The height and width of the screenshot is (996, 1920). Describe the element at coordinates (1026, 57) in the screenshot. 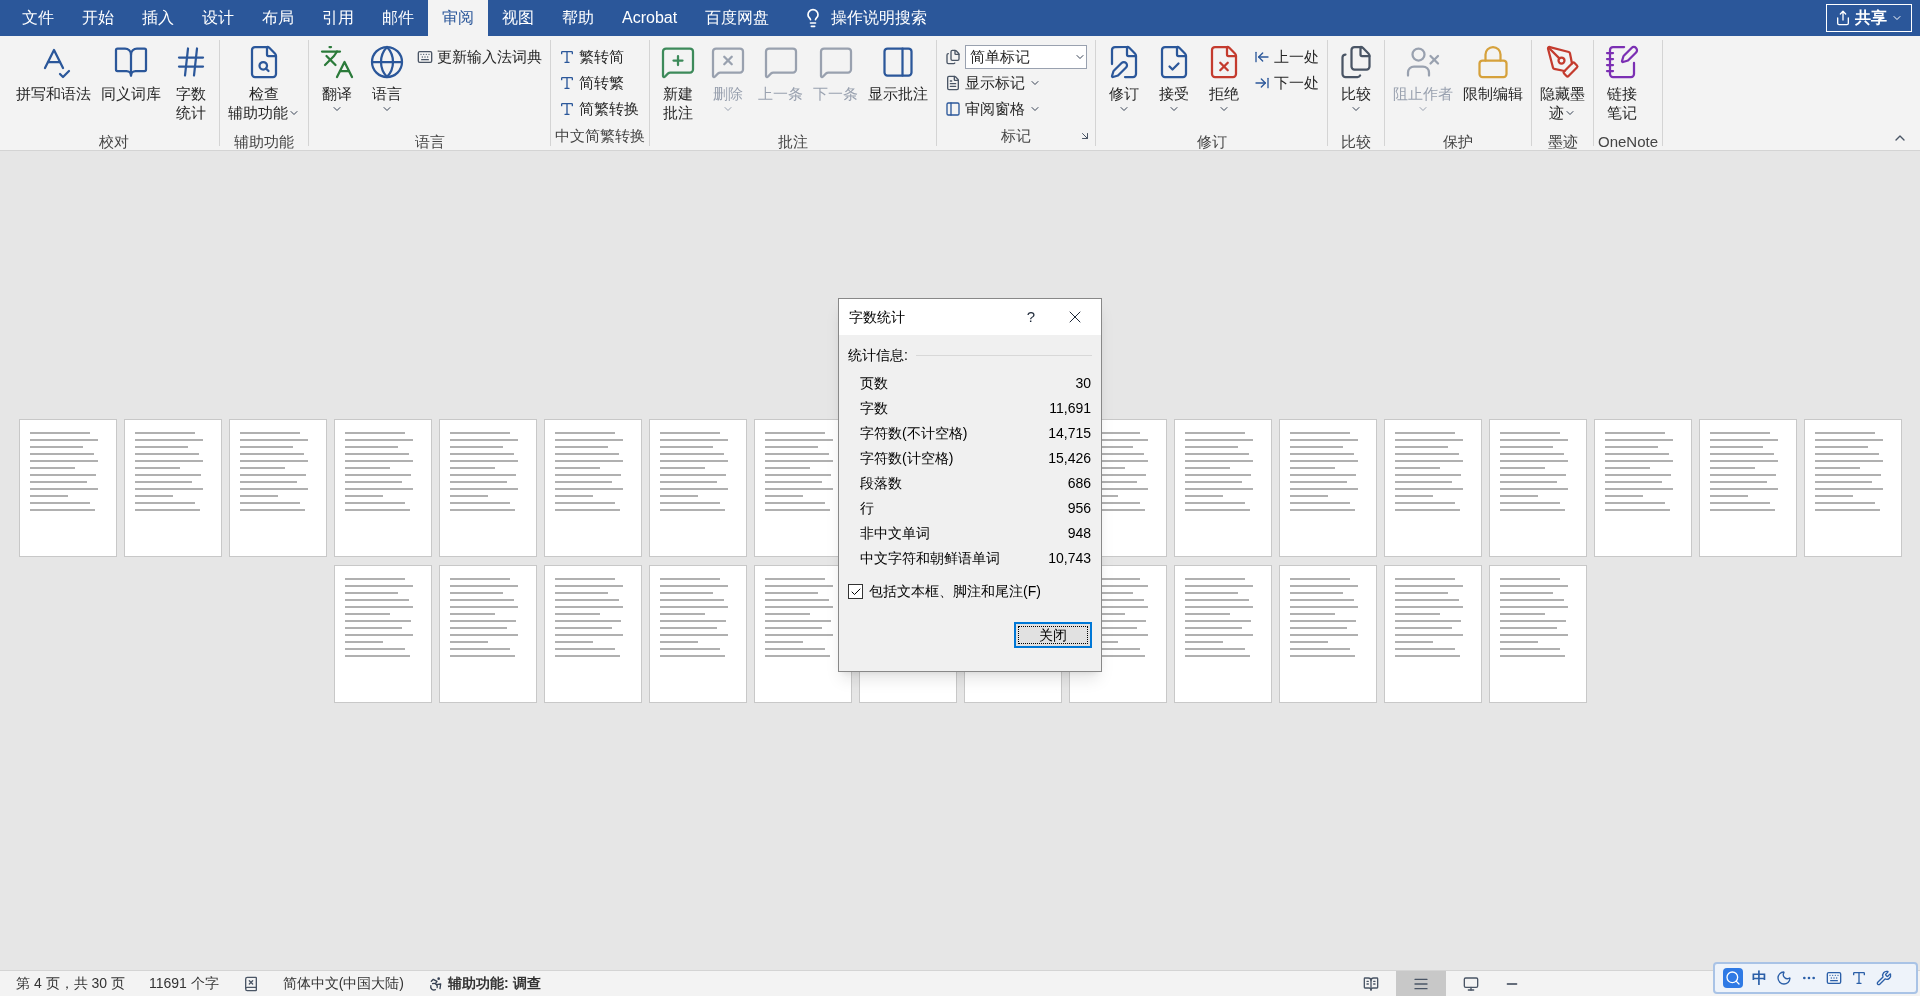

I see `markup-dropdown: 简单标记` at that location.